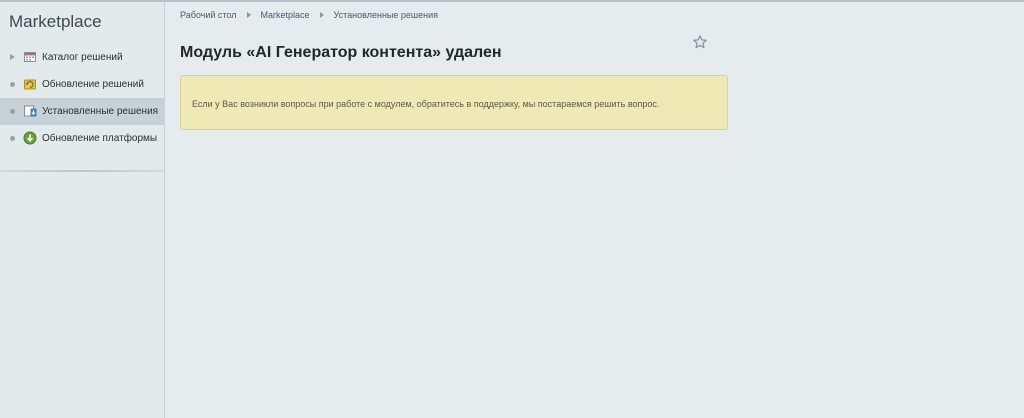 The width and height of the screenshot is (1024, 418). What do you see at coordinates (12, 57) in the screenshot?
I see `expand-arrow-icon` at bounding box center [12, 57].